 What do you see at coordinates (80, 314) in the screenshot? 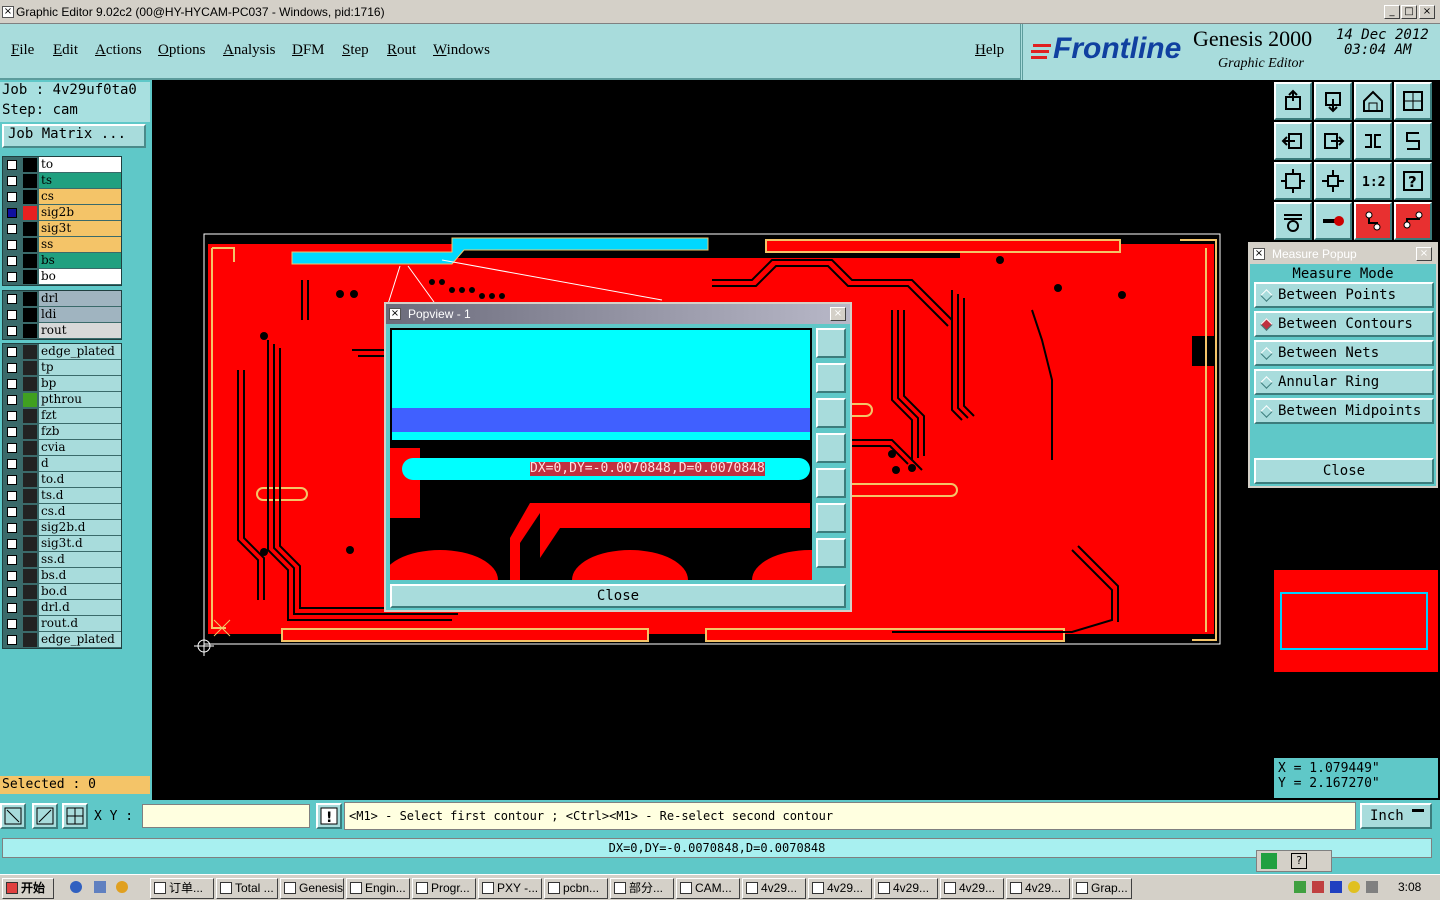
I see `layer-name: ldi` at bounding box center [80, 314].